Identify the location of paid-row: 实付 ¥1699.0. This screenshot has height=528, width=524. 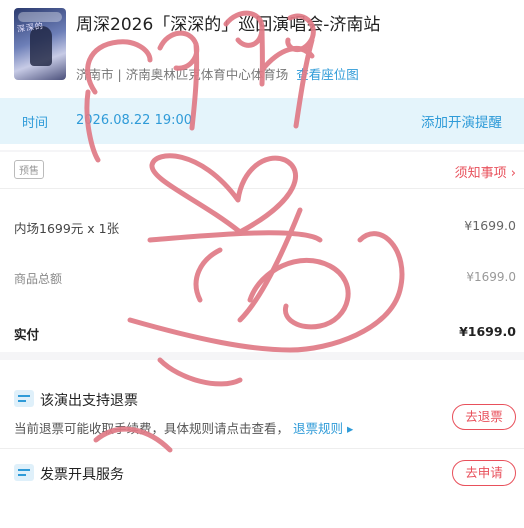
(265, 333).